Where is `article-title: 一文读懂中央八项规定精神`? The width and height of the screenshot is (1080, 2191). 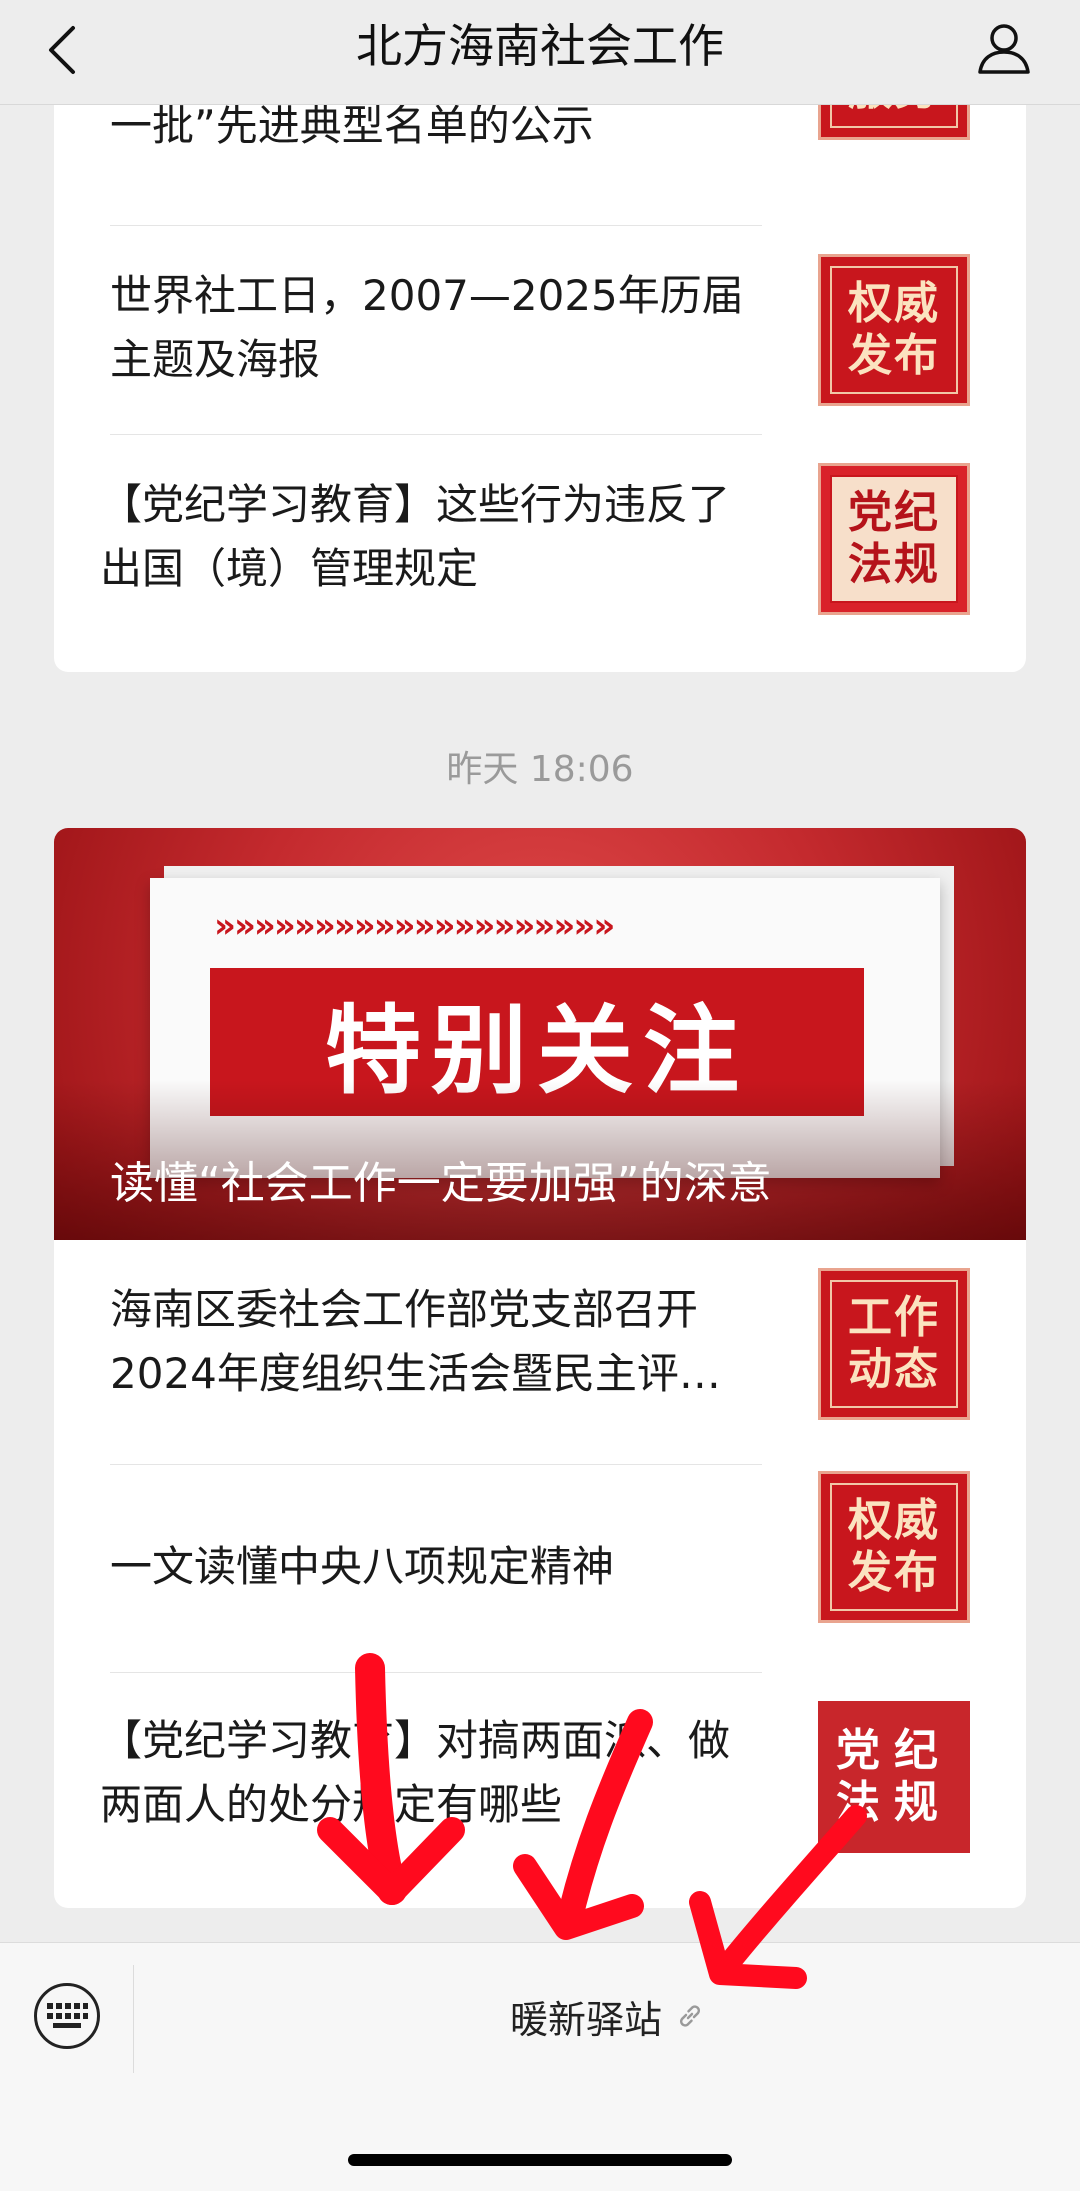 article-title: 一文读懂中央八项规定精神 is located at coordinates (362, 1566).